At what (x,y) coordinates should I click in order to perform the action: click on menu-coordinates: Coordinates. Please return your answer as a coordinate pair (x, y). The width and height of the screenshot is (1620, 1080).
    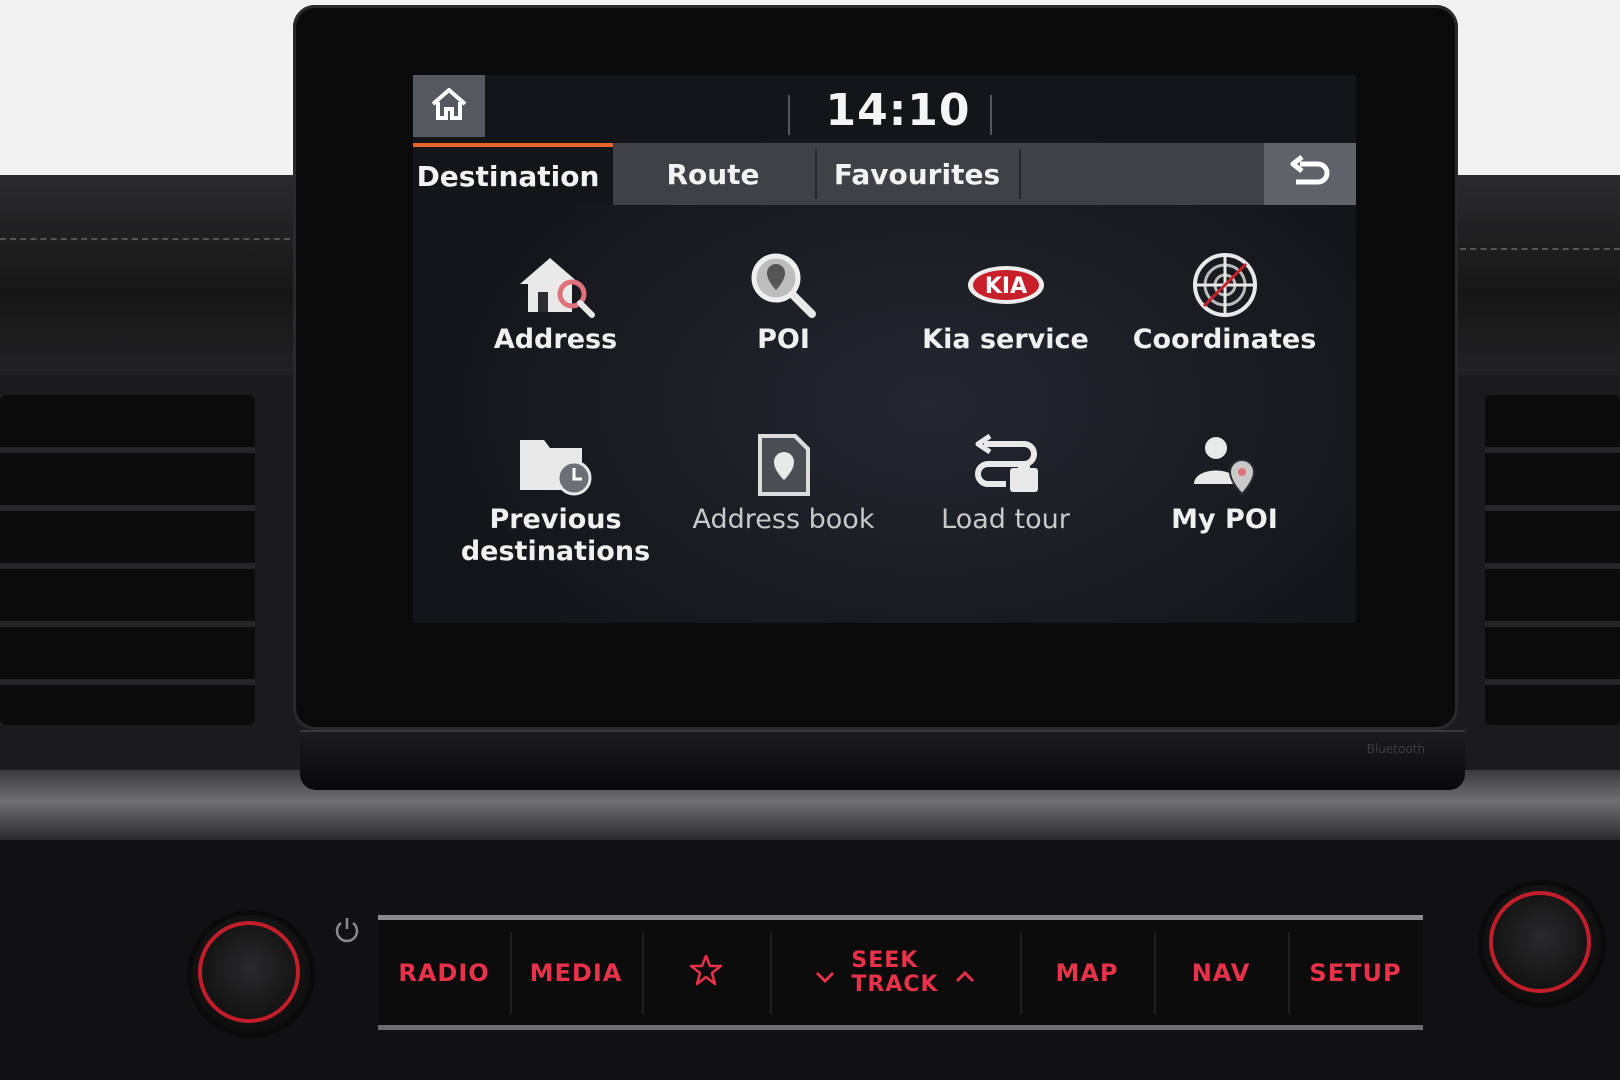
    Looking at the image, I should click on (1224, 301).